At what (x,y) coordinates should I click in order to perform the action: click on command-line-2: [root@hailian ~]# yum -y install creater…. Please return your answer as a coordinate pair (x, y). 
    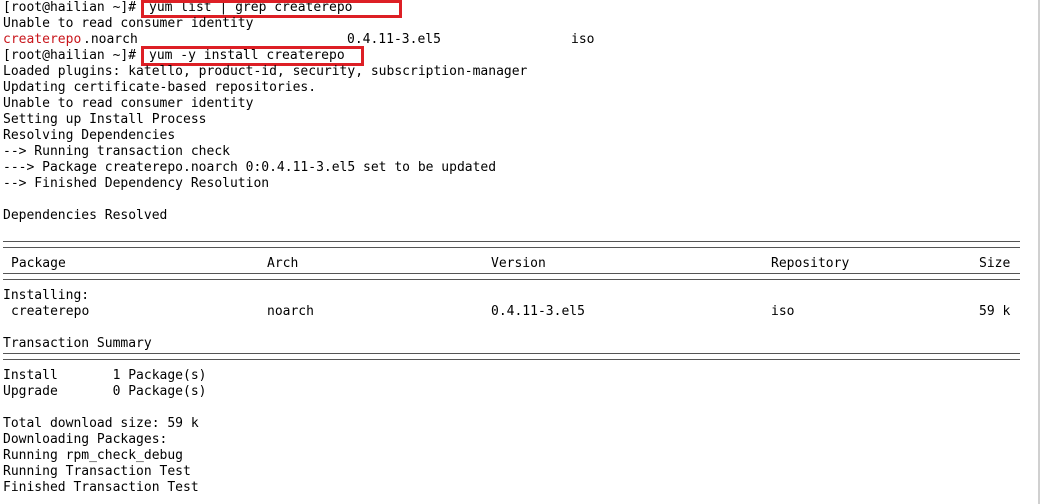
    Looking at the image, I should click on (174, 56).